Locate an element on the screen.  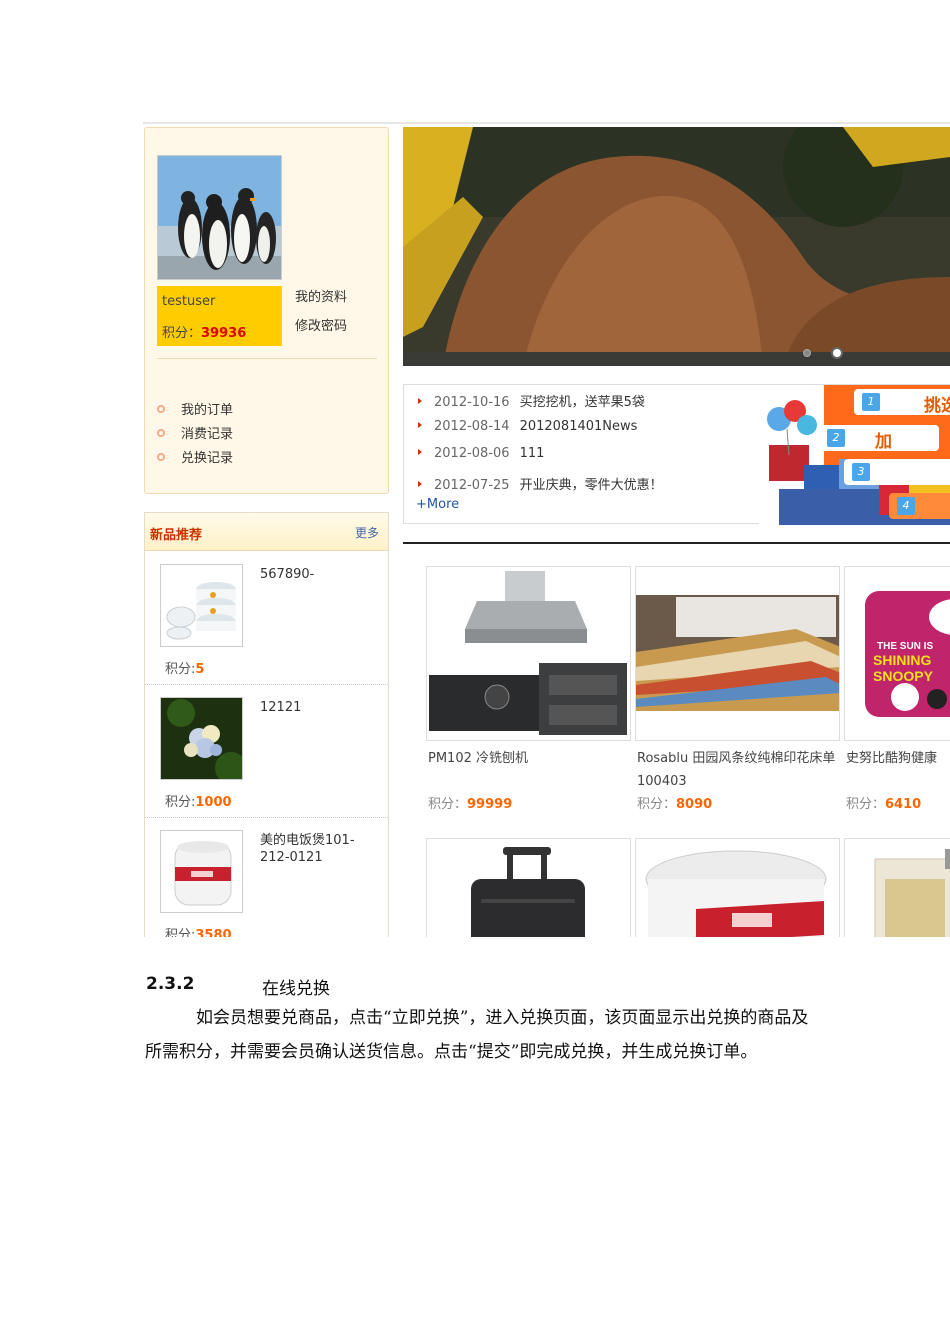
panel-divider is located at coordinates (267, 358).